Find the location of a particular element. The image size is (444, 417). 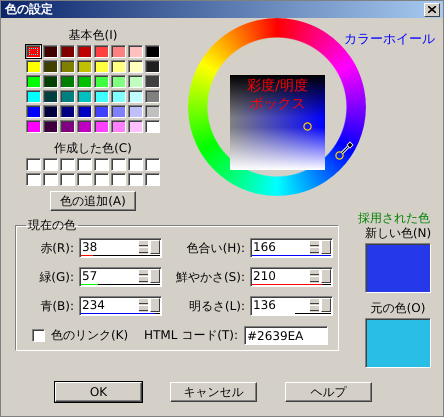

spin-box: 234 is located at coordinates (120, 306).